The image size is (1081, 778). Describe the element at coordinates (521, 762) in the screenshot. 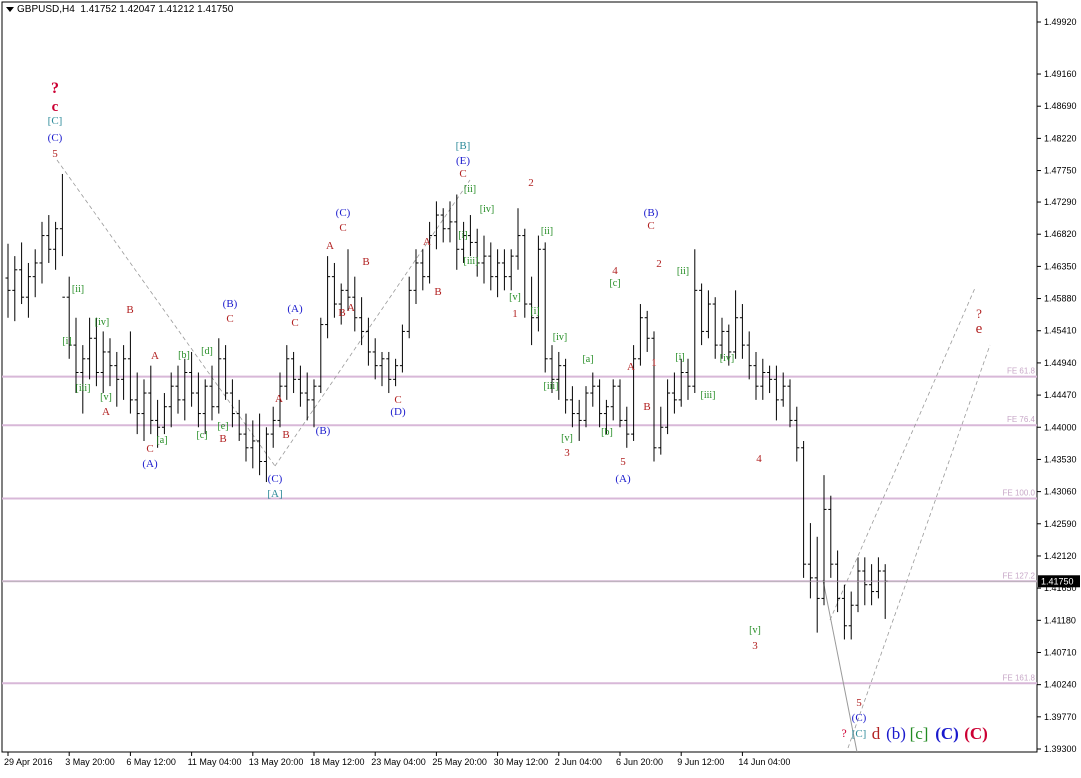

I see `x-tick-label: 30 May 12:00` at that location.